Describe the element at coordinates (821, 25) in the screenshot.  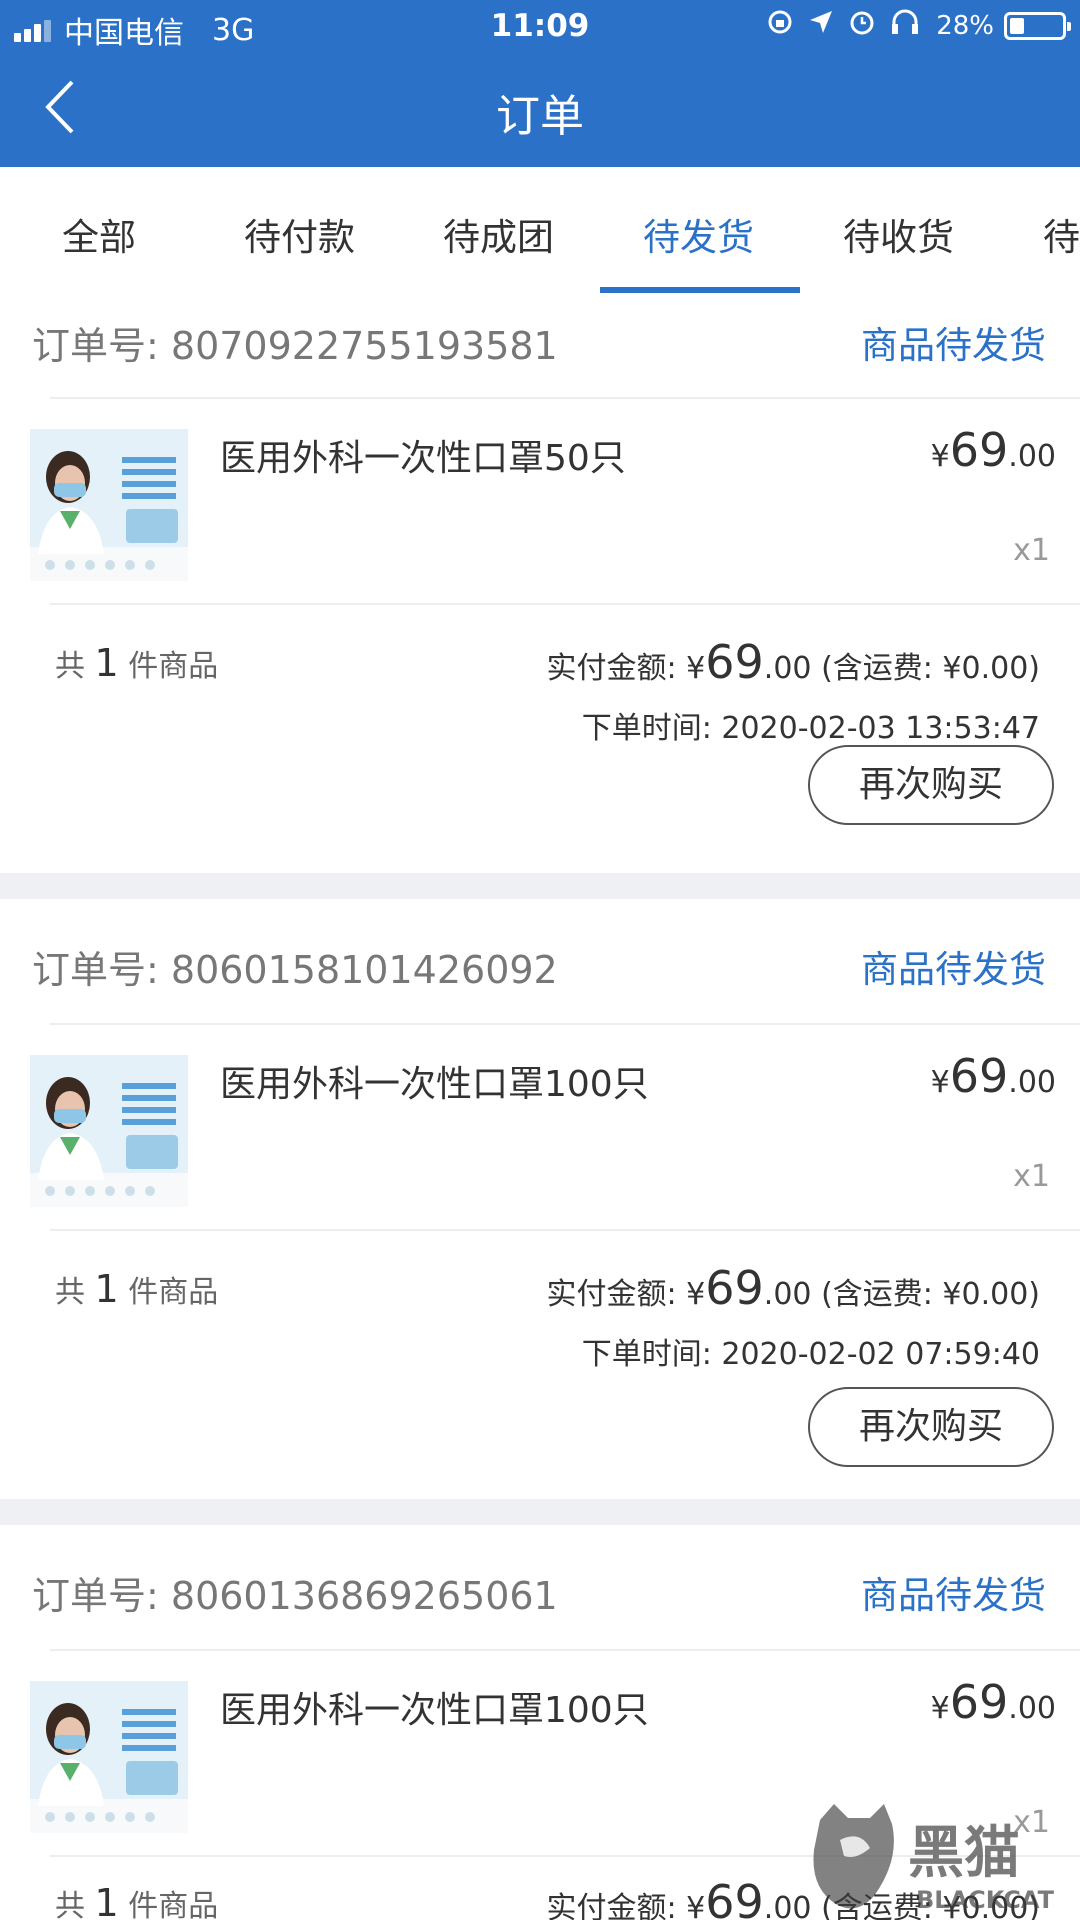
I see `location-icon` at that location.